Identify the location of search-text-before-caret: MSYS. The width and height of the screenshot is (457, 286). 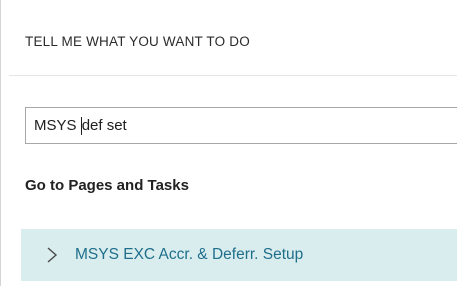
(57, 125).